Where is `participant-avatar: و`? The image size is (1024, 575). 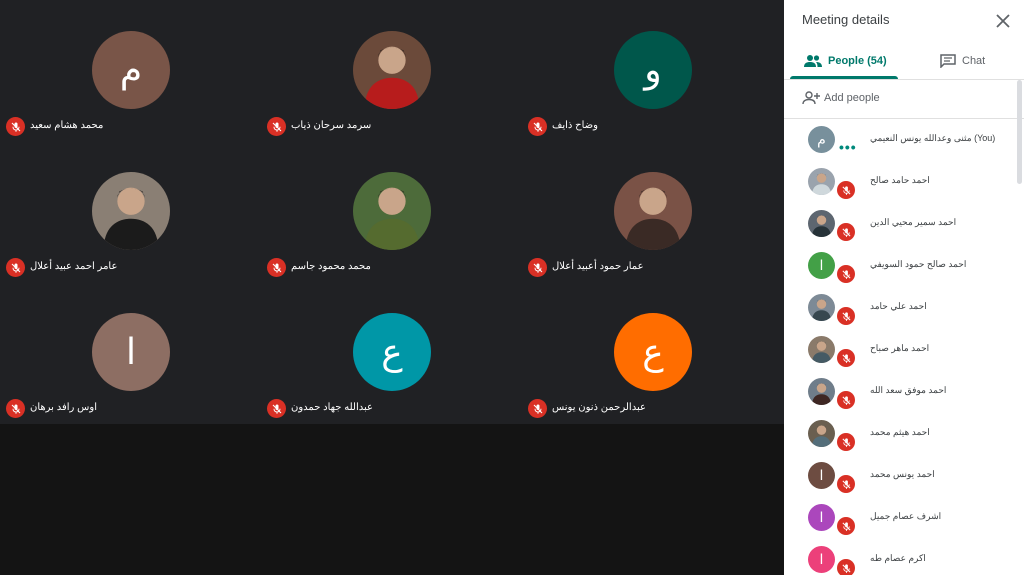
participant-avatar: و is located at coordinates (653, 70).